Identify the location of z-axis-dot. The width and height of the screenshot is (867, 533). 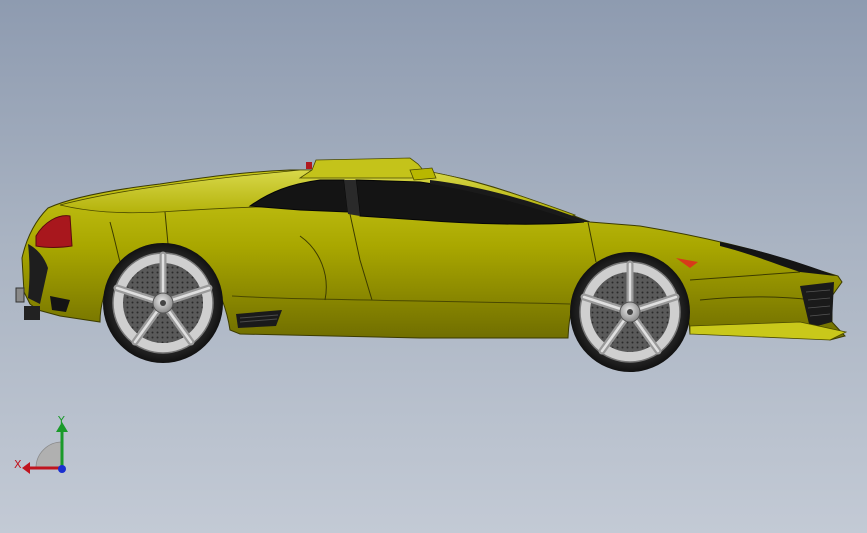
(62, 469).